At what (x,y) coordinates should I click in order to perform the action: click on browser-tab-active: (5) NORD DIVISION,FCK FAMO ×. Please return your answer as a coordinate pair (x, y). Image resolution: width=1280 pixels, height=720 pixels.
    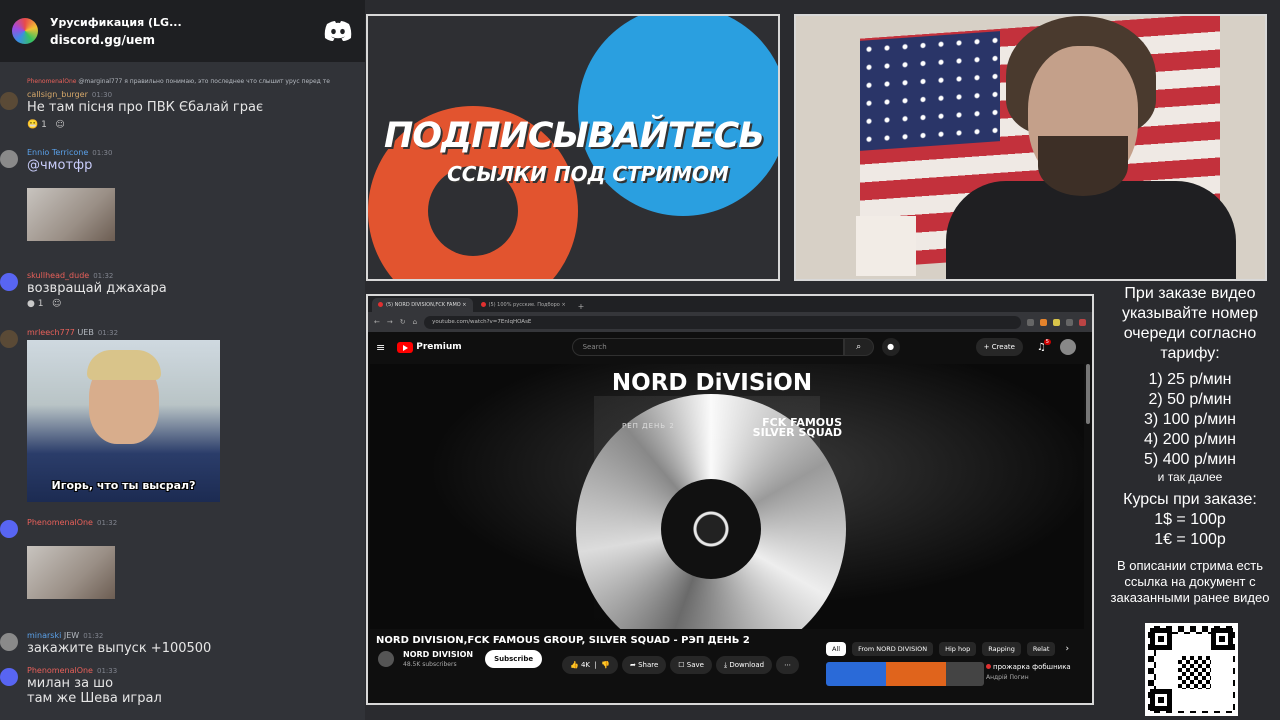
    Looking at the image, I should click on (422, 305).